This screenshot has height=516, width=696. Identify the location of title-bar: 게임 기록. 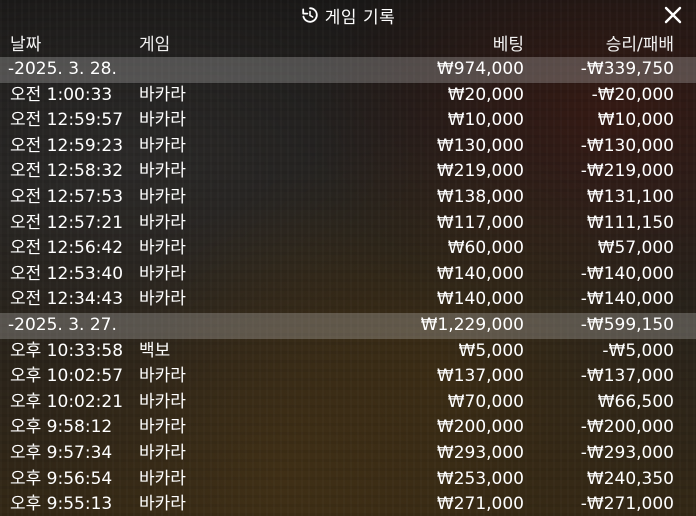
(348, 15).